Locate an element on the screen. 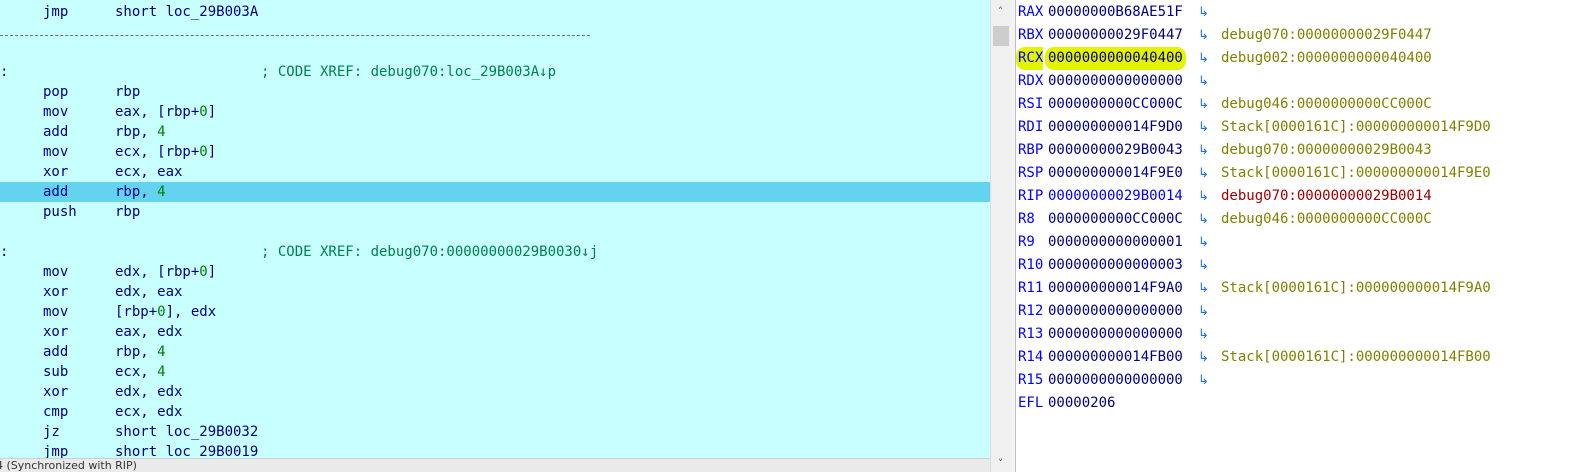 This screenshot has width=1570, height=472. instruction-mnemonic: jmp is located at coordinates (55, 12).